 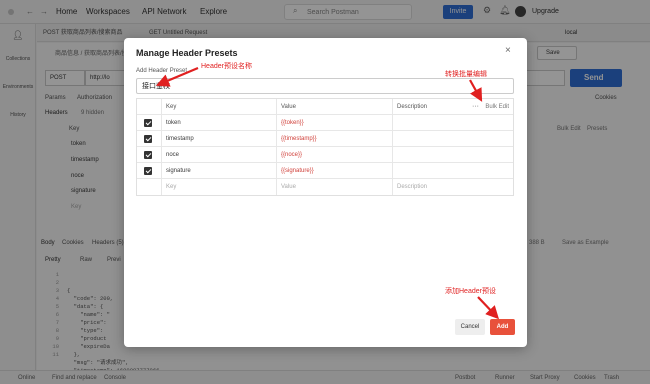 What do you see at coordinates (488, 308) in the screenshot?
I see `arrow-to-add-button` at bounding box center [488, 308].